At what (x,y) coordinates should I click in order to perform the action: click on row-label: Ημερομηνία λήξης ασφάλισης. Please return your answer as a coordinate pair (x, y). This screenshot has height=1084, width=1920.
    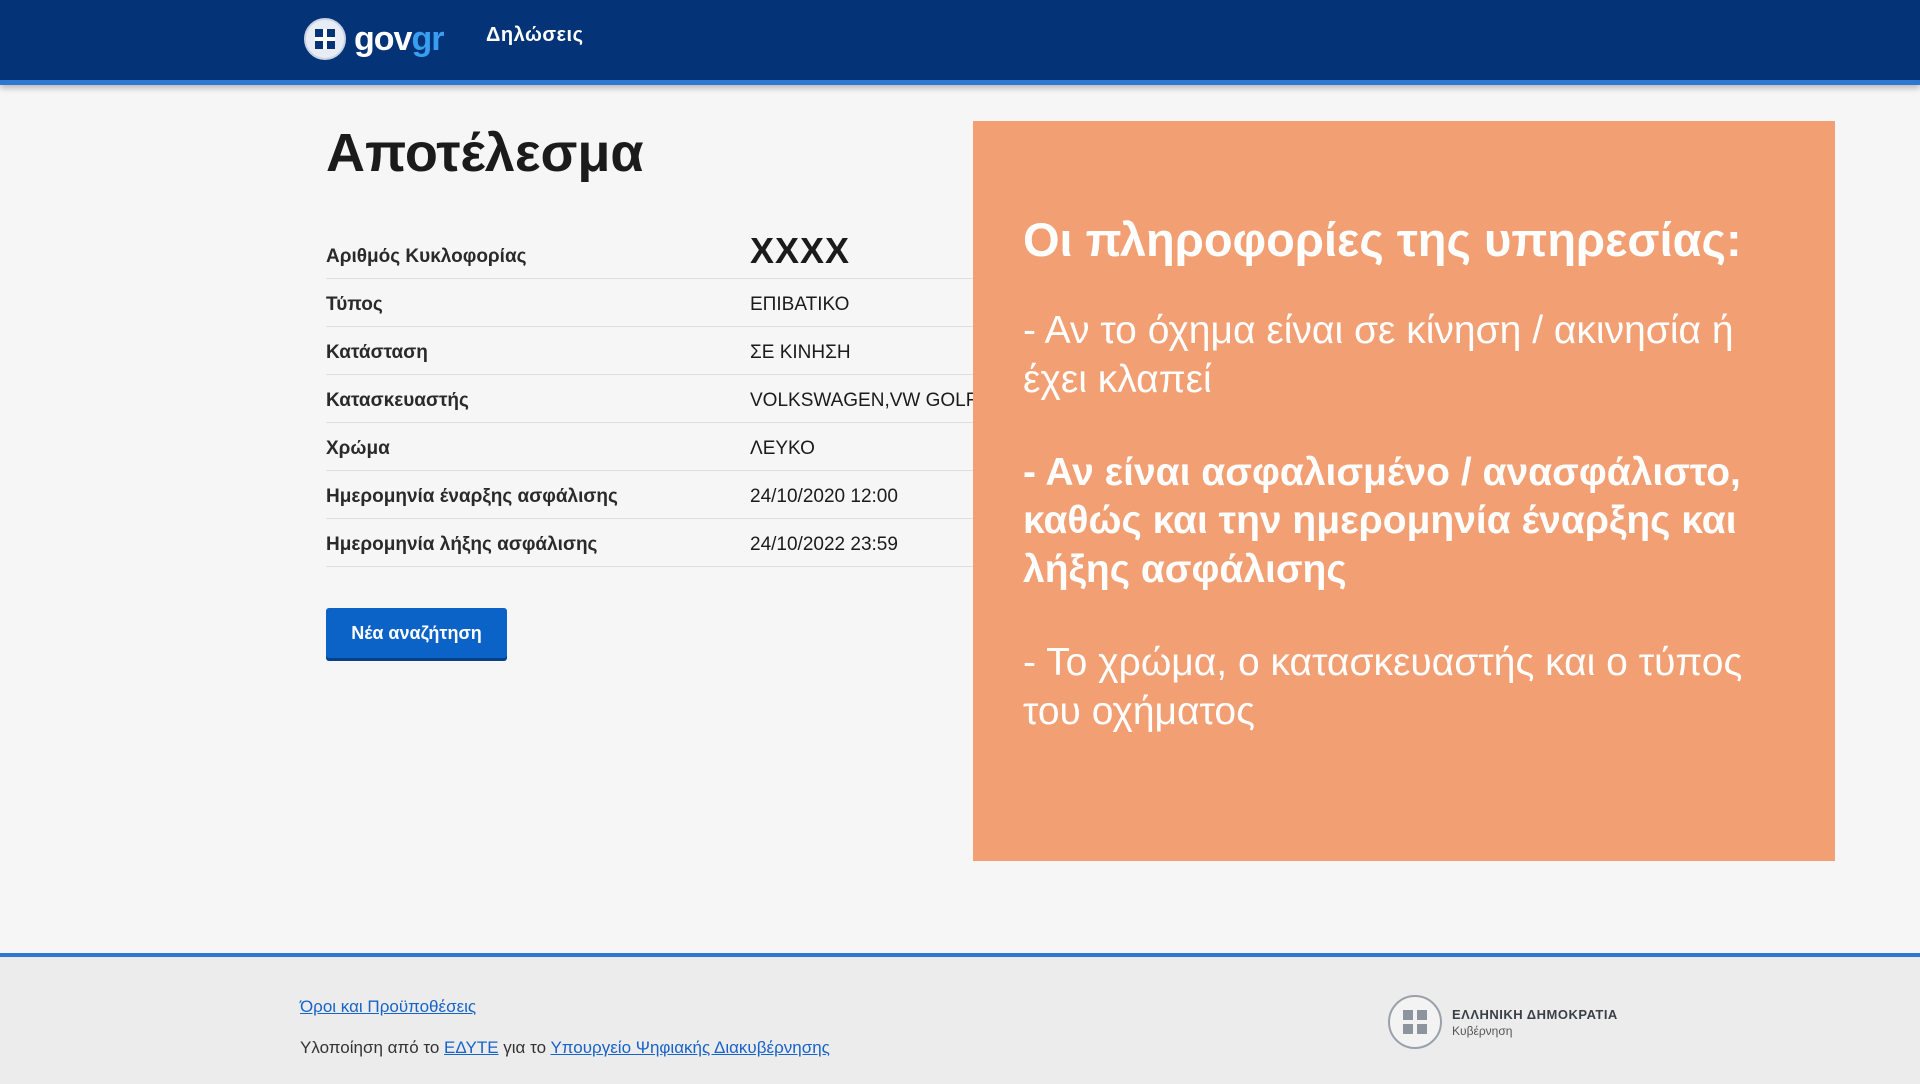
    Looking at the image, I should click on (462, 544).